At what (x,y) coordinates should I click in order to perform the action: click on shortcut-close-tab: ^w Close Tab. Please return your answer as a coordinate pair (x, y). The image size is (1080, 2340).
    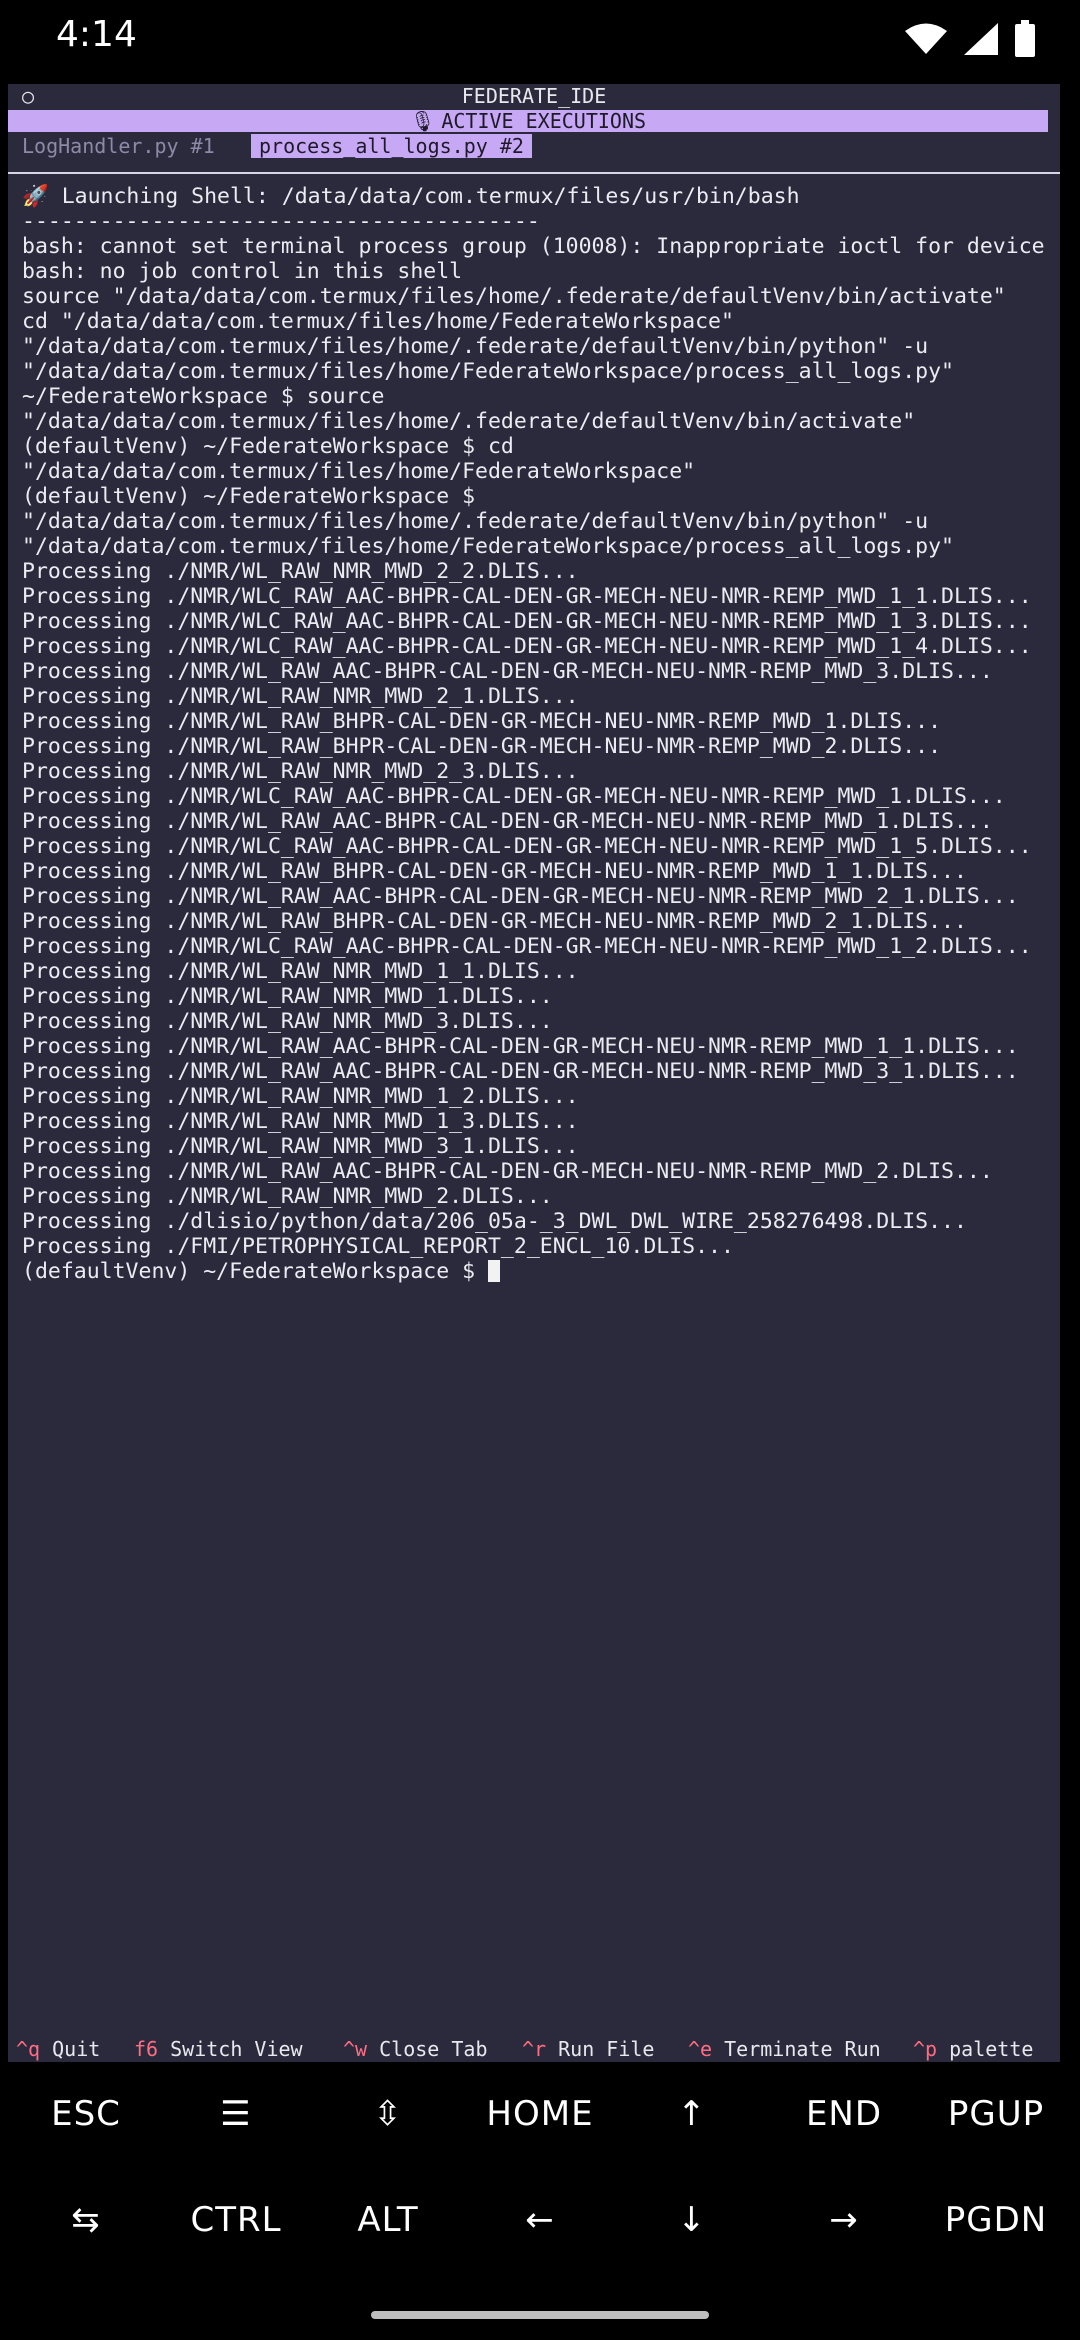
    Looking at the image, I should click on (415, 2049).